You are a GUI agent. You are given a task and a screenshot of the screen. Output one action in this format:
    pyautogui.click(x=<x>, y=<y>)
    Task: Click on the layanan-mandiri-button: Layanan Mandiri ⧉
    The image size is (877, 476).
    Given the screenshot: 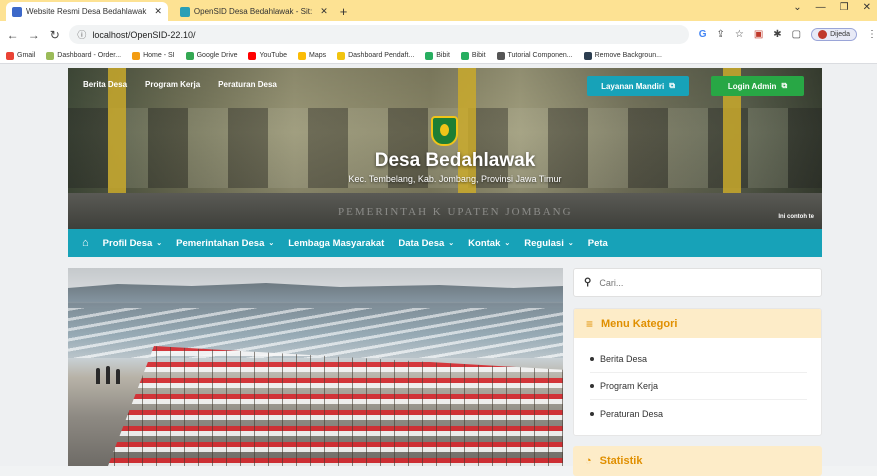 What is the action you would take?
    pyautogui.click(x=638, y=86)
    